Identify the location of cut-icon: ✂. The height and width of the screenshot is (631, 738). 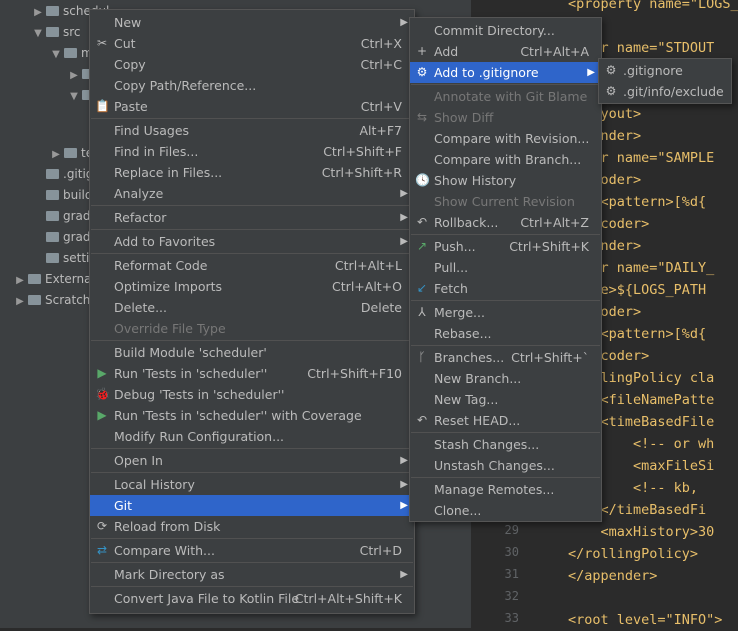
(102, 43).